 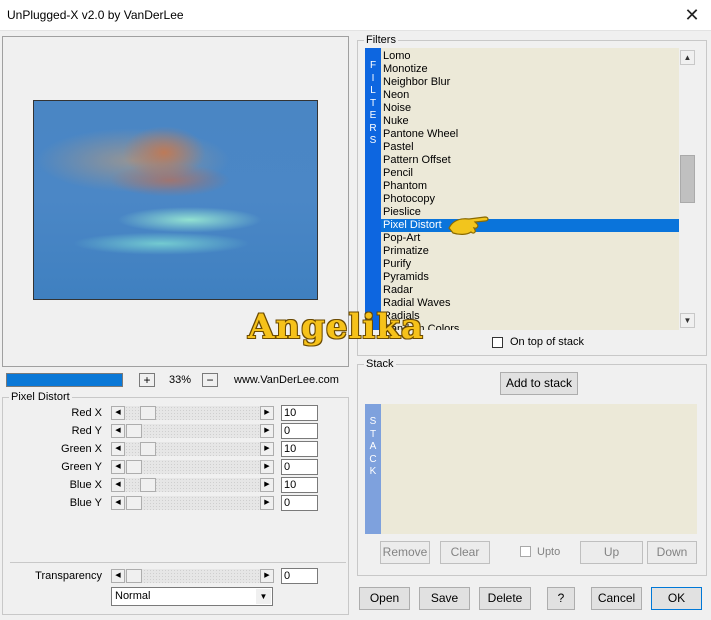 I want to click on blend-mode-select: Normal ▼, so click(x=192, y=596).